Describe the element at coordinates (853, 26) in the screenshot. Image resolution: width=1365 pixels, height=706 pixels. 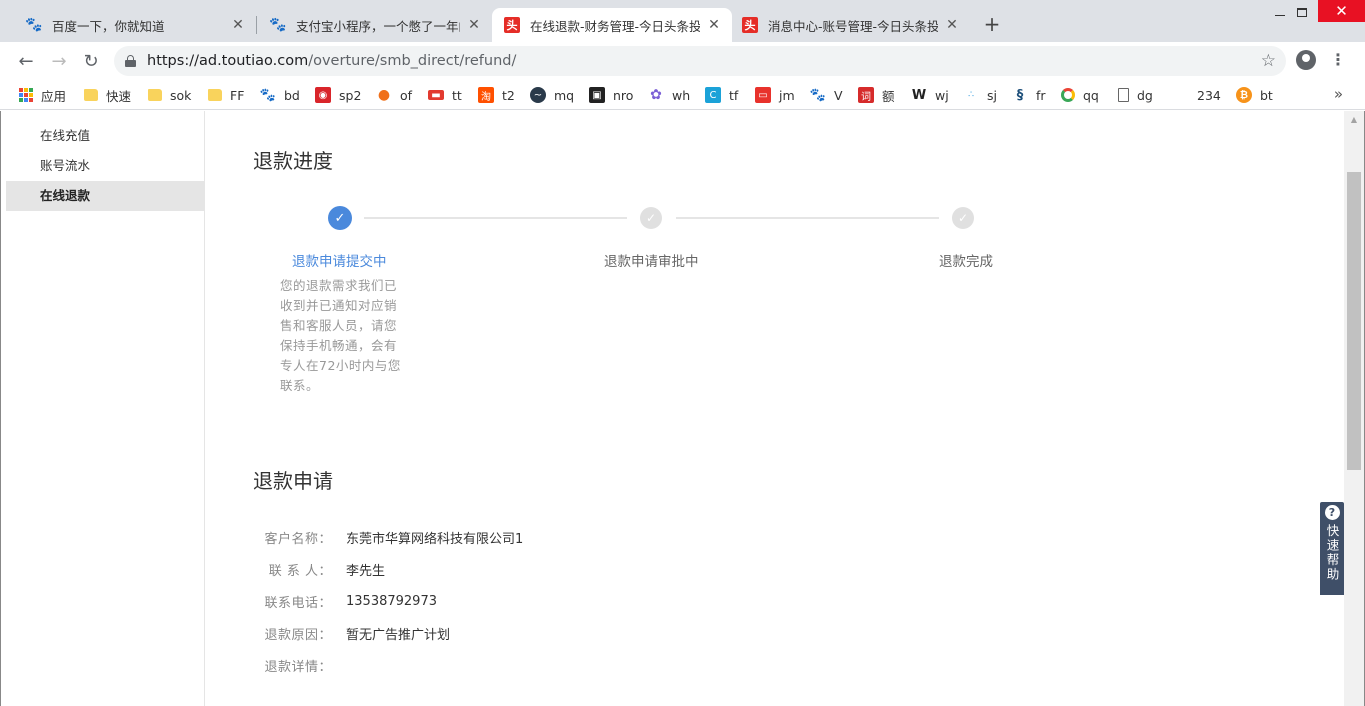
I see `tab-title: 消息中心-账号管理-今日头条投放` at that location.